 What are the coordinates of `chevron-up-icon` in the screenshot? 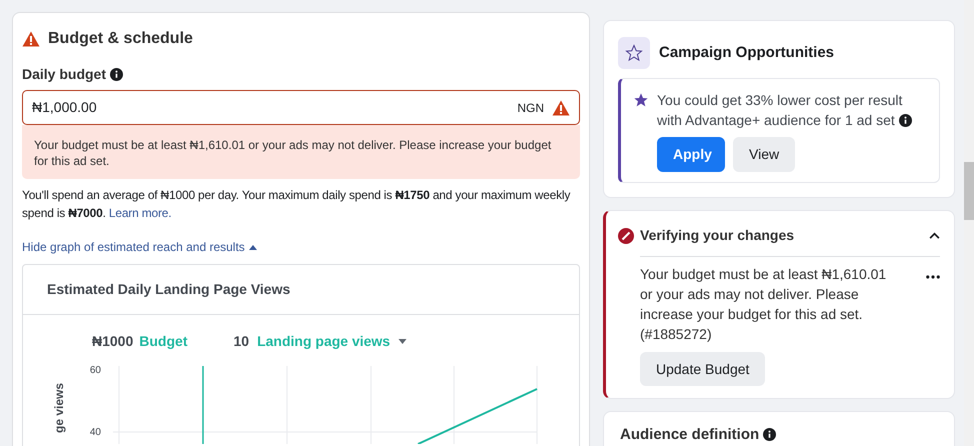 It's located at (934, 235).